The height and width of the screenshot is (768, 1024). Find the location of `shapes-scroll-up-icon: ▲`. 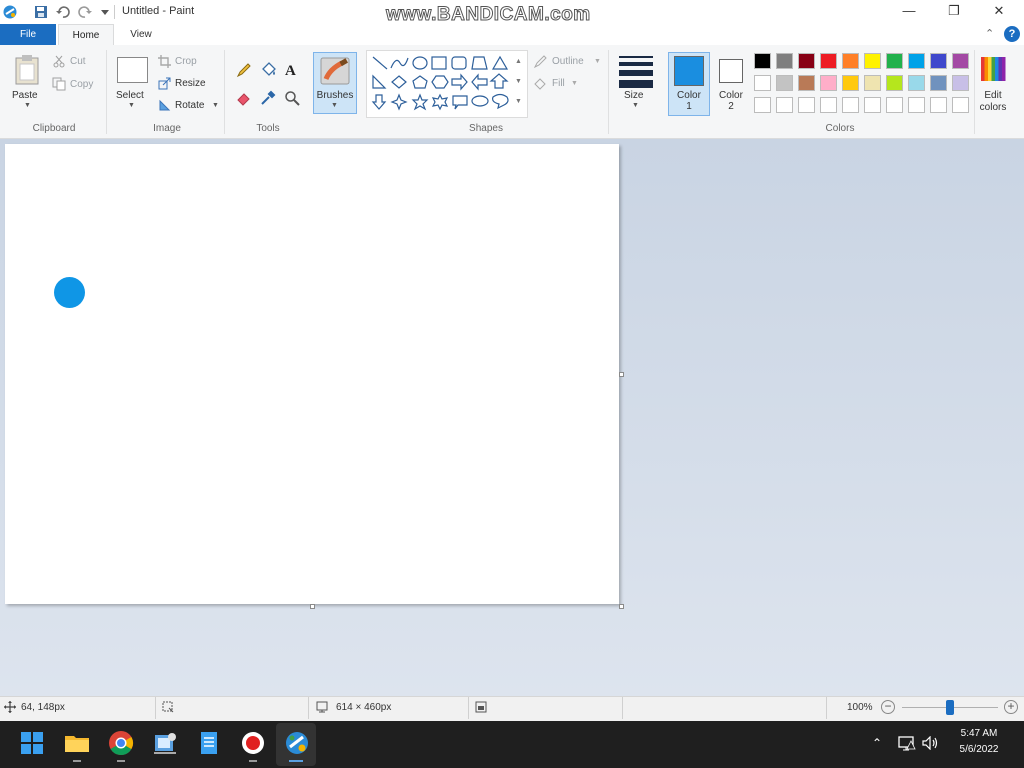

shapes-scroll-up-icon: ▲ is located at coordinates (518, 61).